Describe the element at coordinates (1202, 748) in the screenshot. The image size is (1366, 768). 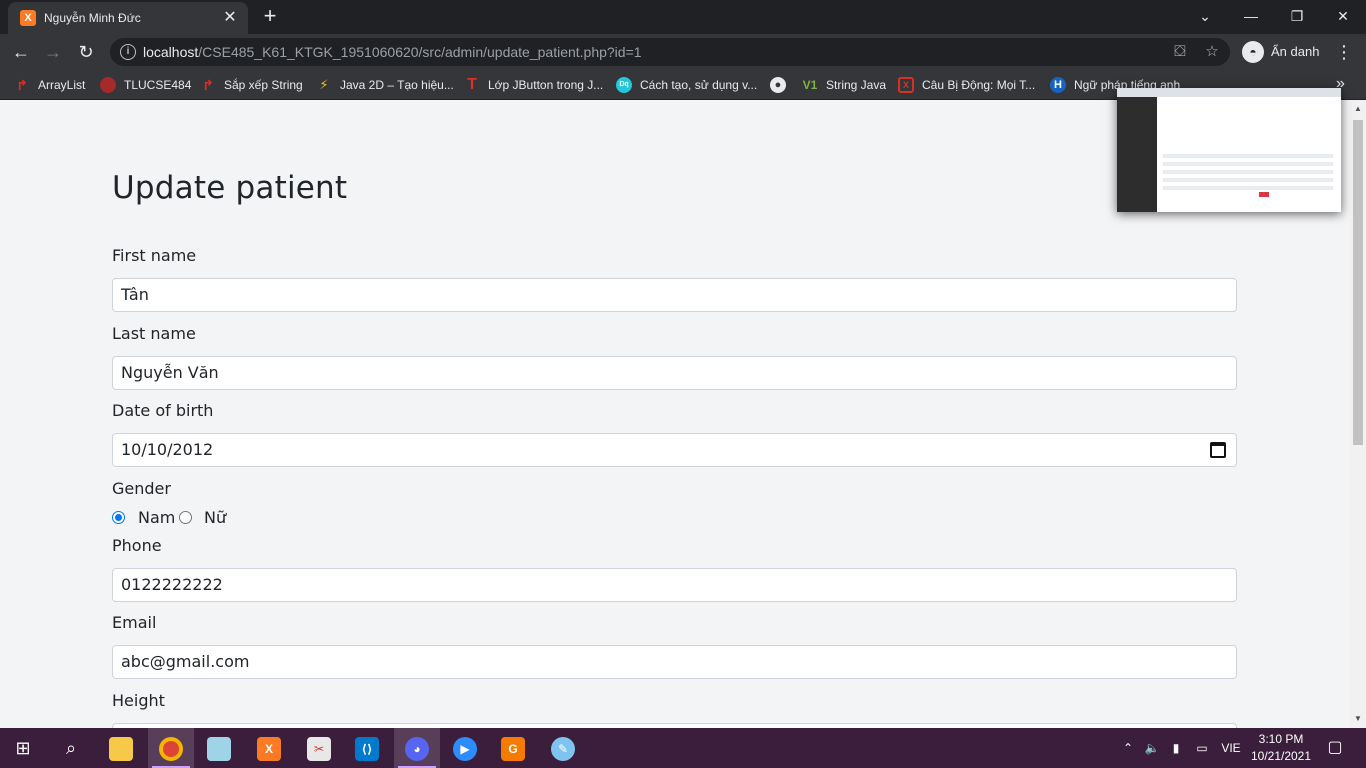
I see `battery-icon: ▭` at that location.